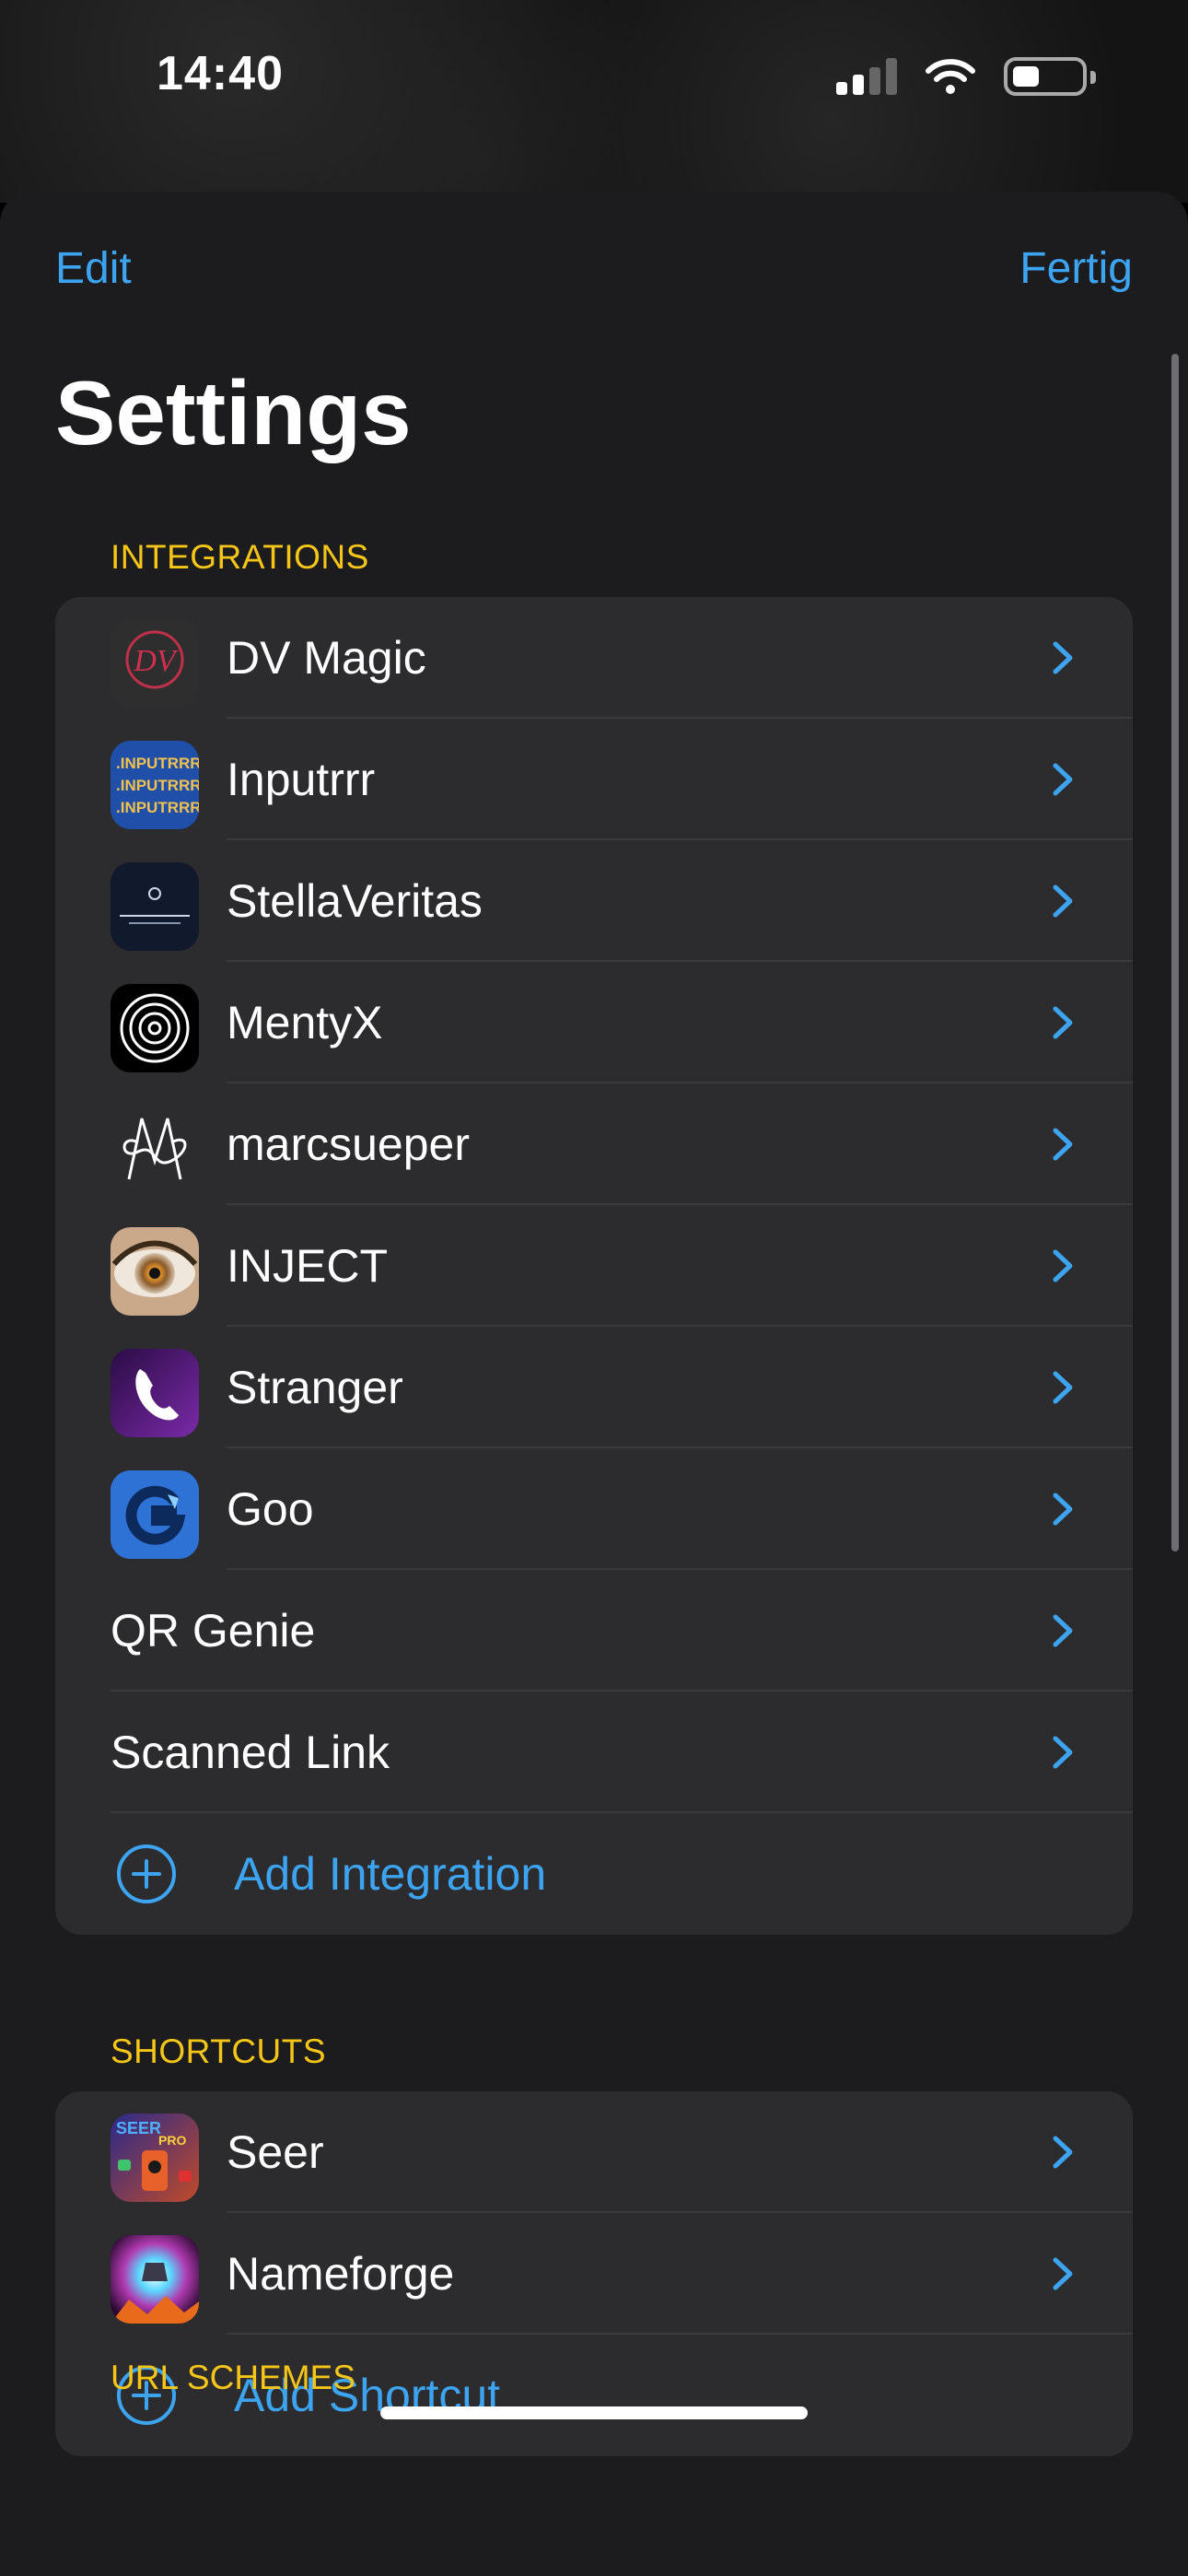 The height and width of the screenshot is (2576, 1188). Describe the element at coordinates (594, 1631) in the screenshot. I see `integration-row-qr-genie: QR Genie` at that location.